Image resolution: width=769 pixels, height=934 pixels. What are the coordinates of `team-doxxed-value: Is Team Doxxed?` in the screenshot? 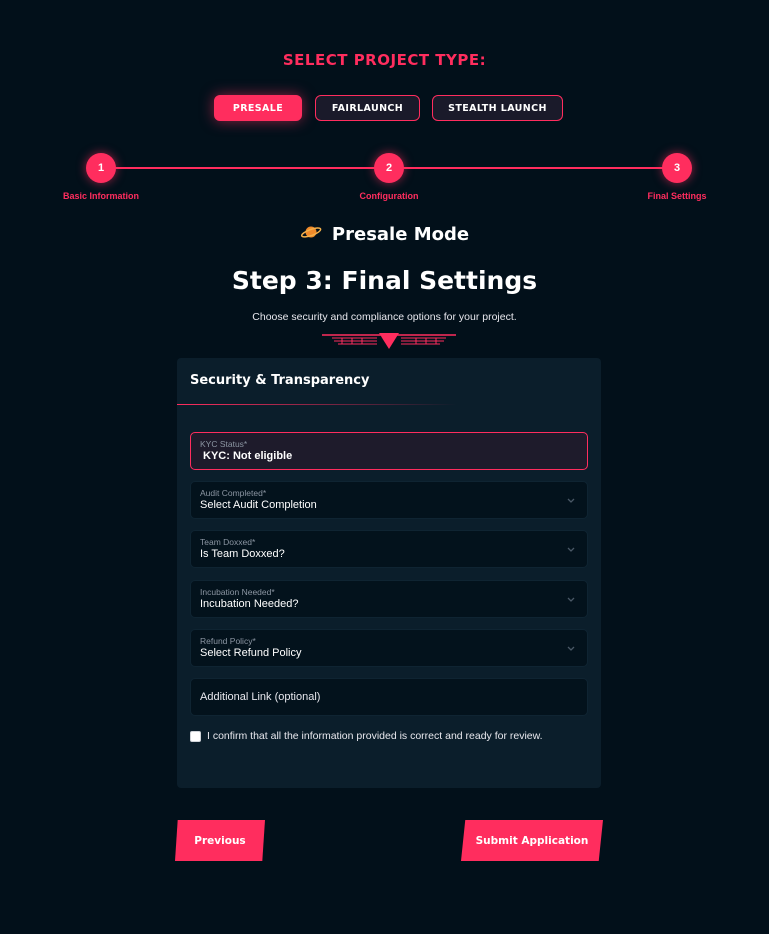 It's located at (242, 554).